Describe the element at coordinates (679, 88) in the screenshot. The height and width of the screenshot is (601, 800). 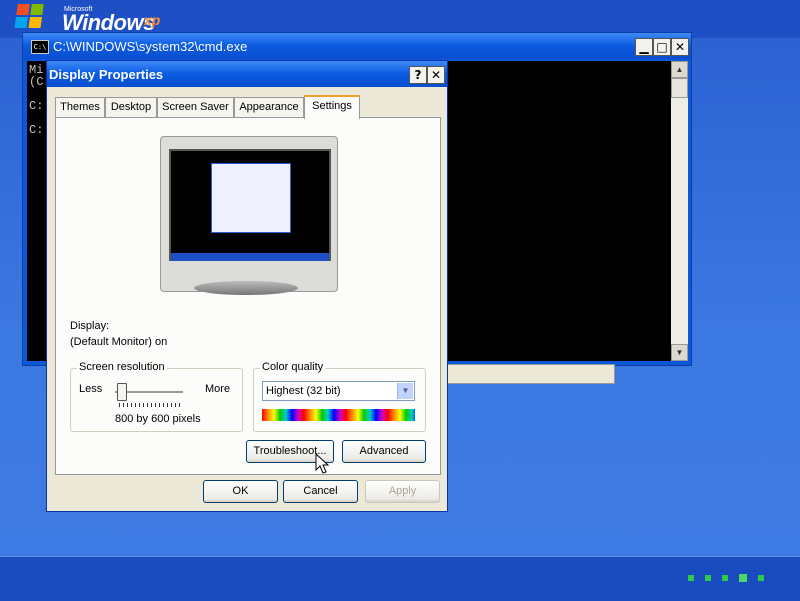
I see `scroll-thumb` at that location.